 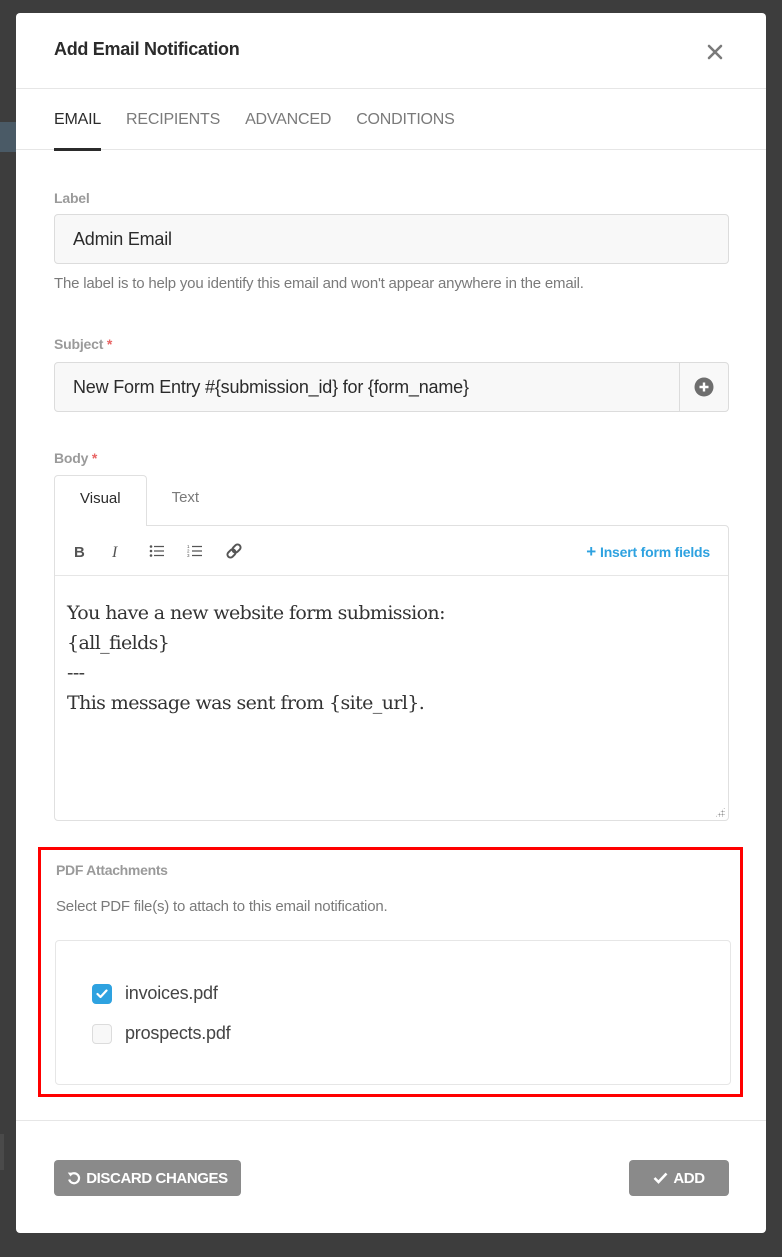 What do you see at coordinates (393, 1012) in the screenshot?
I see `pdf-file-list: invoices.pdf prospects.pdf` at bounding box center [393, 1012].